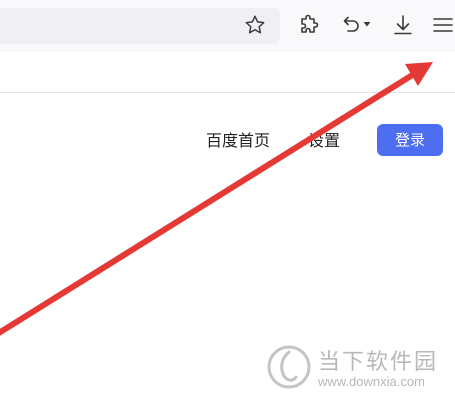 This screenshot has width=455, height=412. Describe the element at coordinates (352, 25) in the screenshot. I see `undo-icon` at that location.